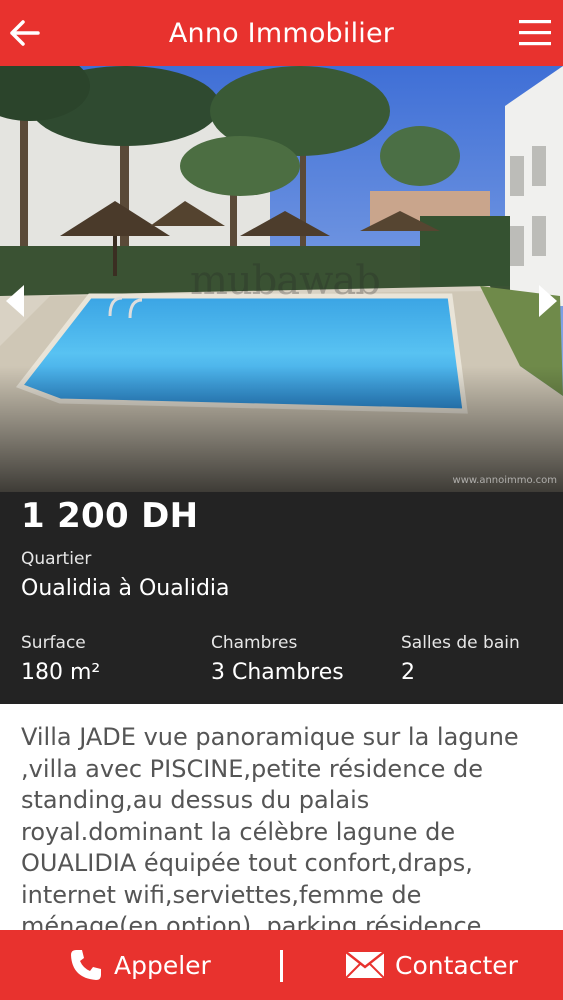  I want to click on chambres-value: 3 Chambres, so click(277, 672).